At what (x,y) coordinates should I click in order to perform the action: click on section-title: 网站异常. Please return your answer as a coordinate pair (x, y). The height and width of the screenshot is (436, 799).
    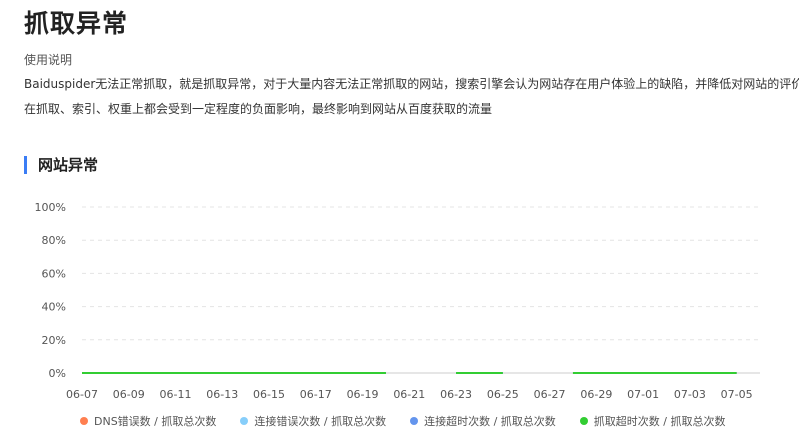
    Looking at the image, I should click on (61, 165).